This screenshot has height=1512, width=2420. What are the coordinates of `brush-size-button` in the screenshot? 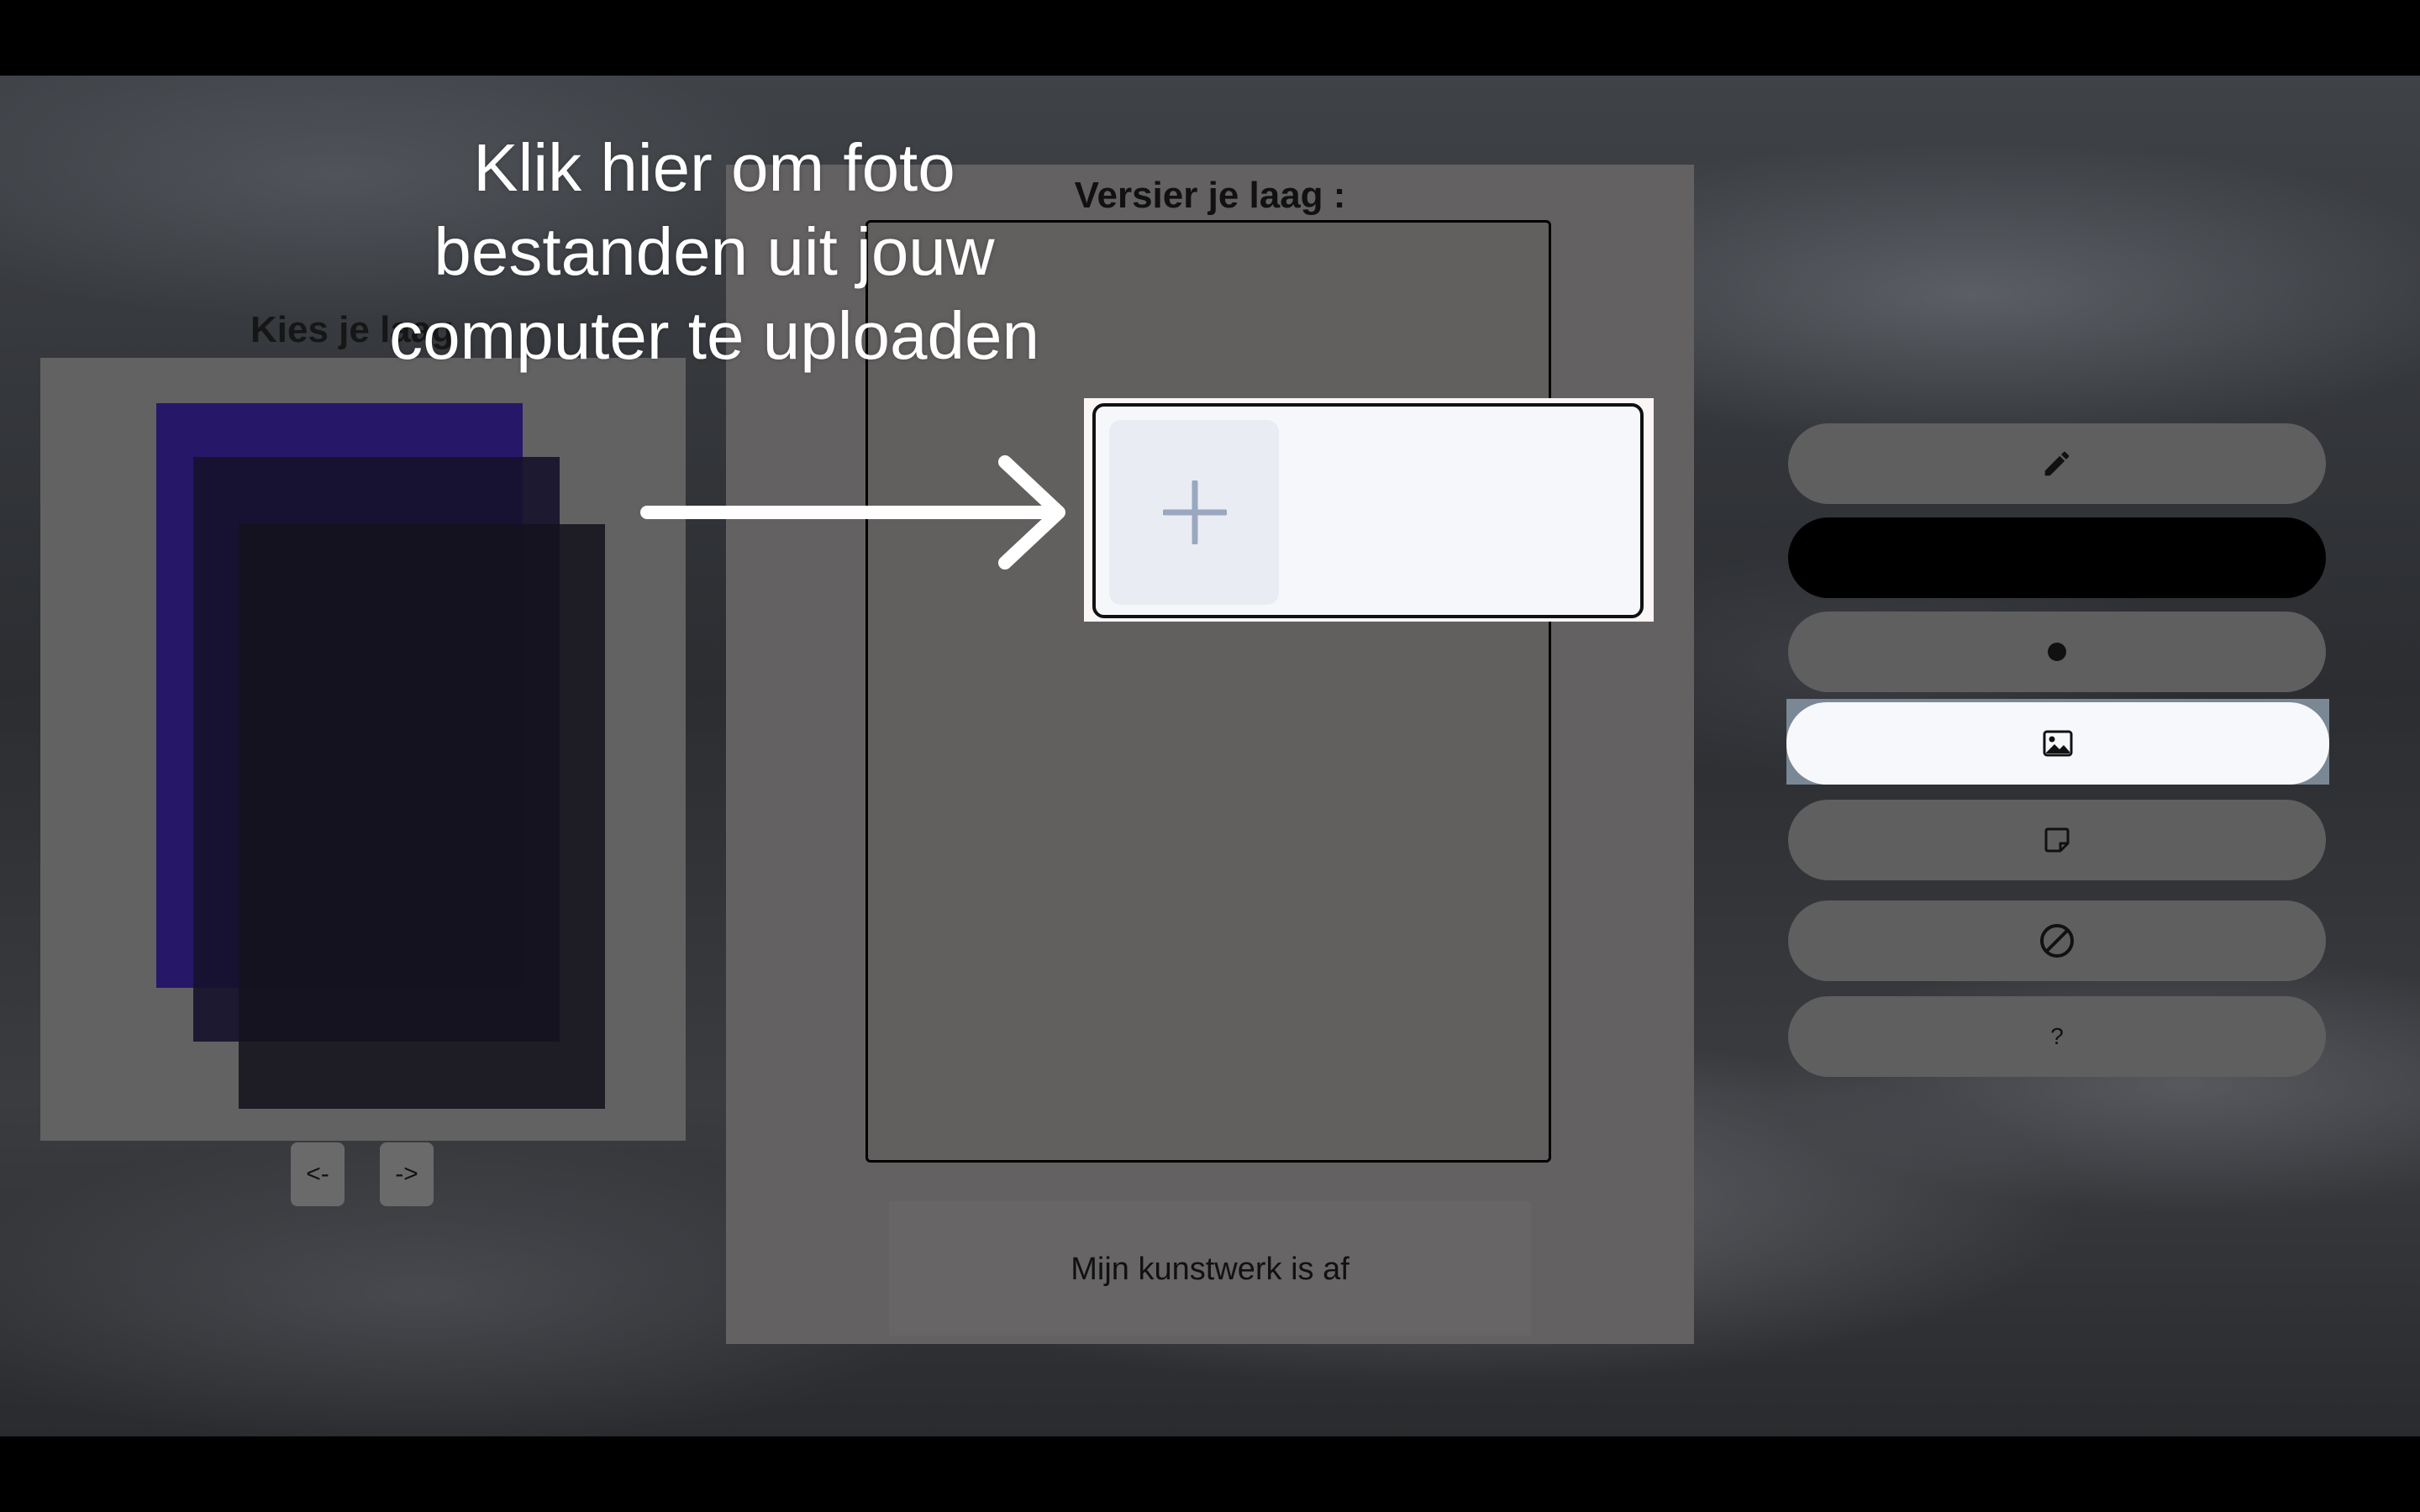 It's located at (2057, 652).